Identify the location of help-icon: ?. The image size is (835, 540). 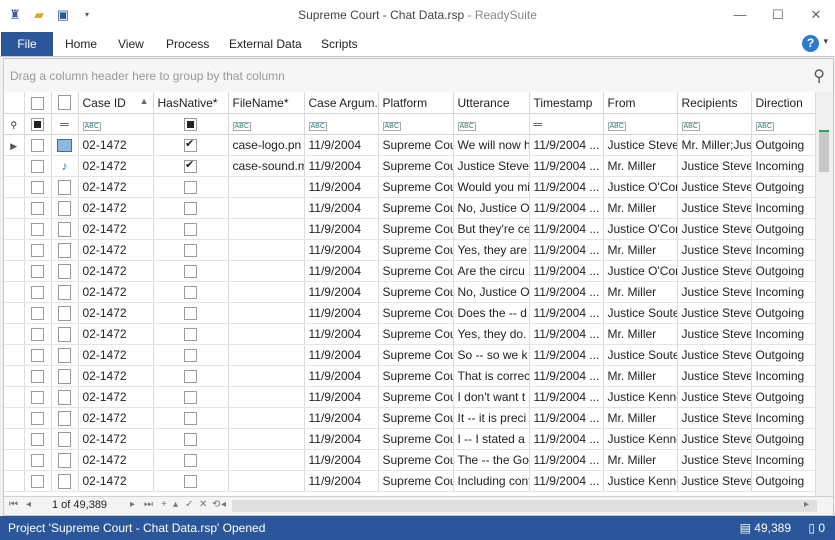
(810, 43).